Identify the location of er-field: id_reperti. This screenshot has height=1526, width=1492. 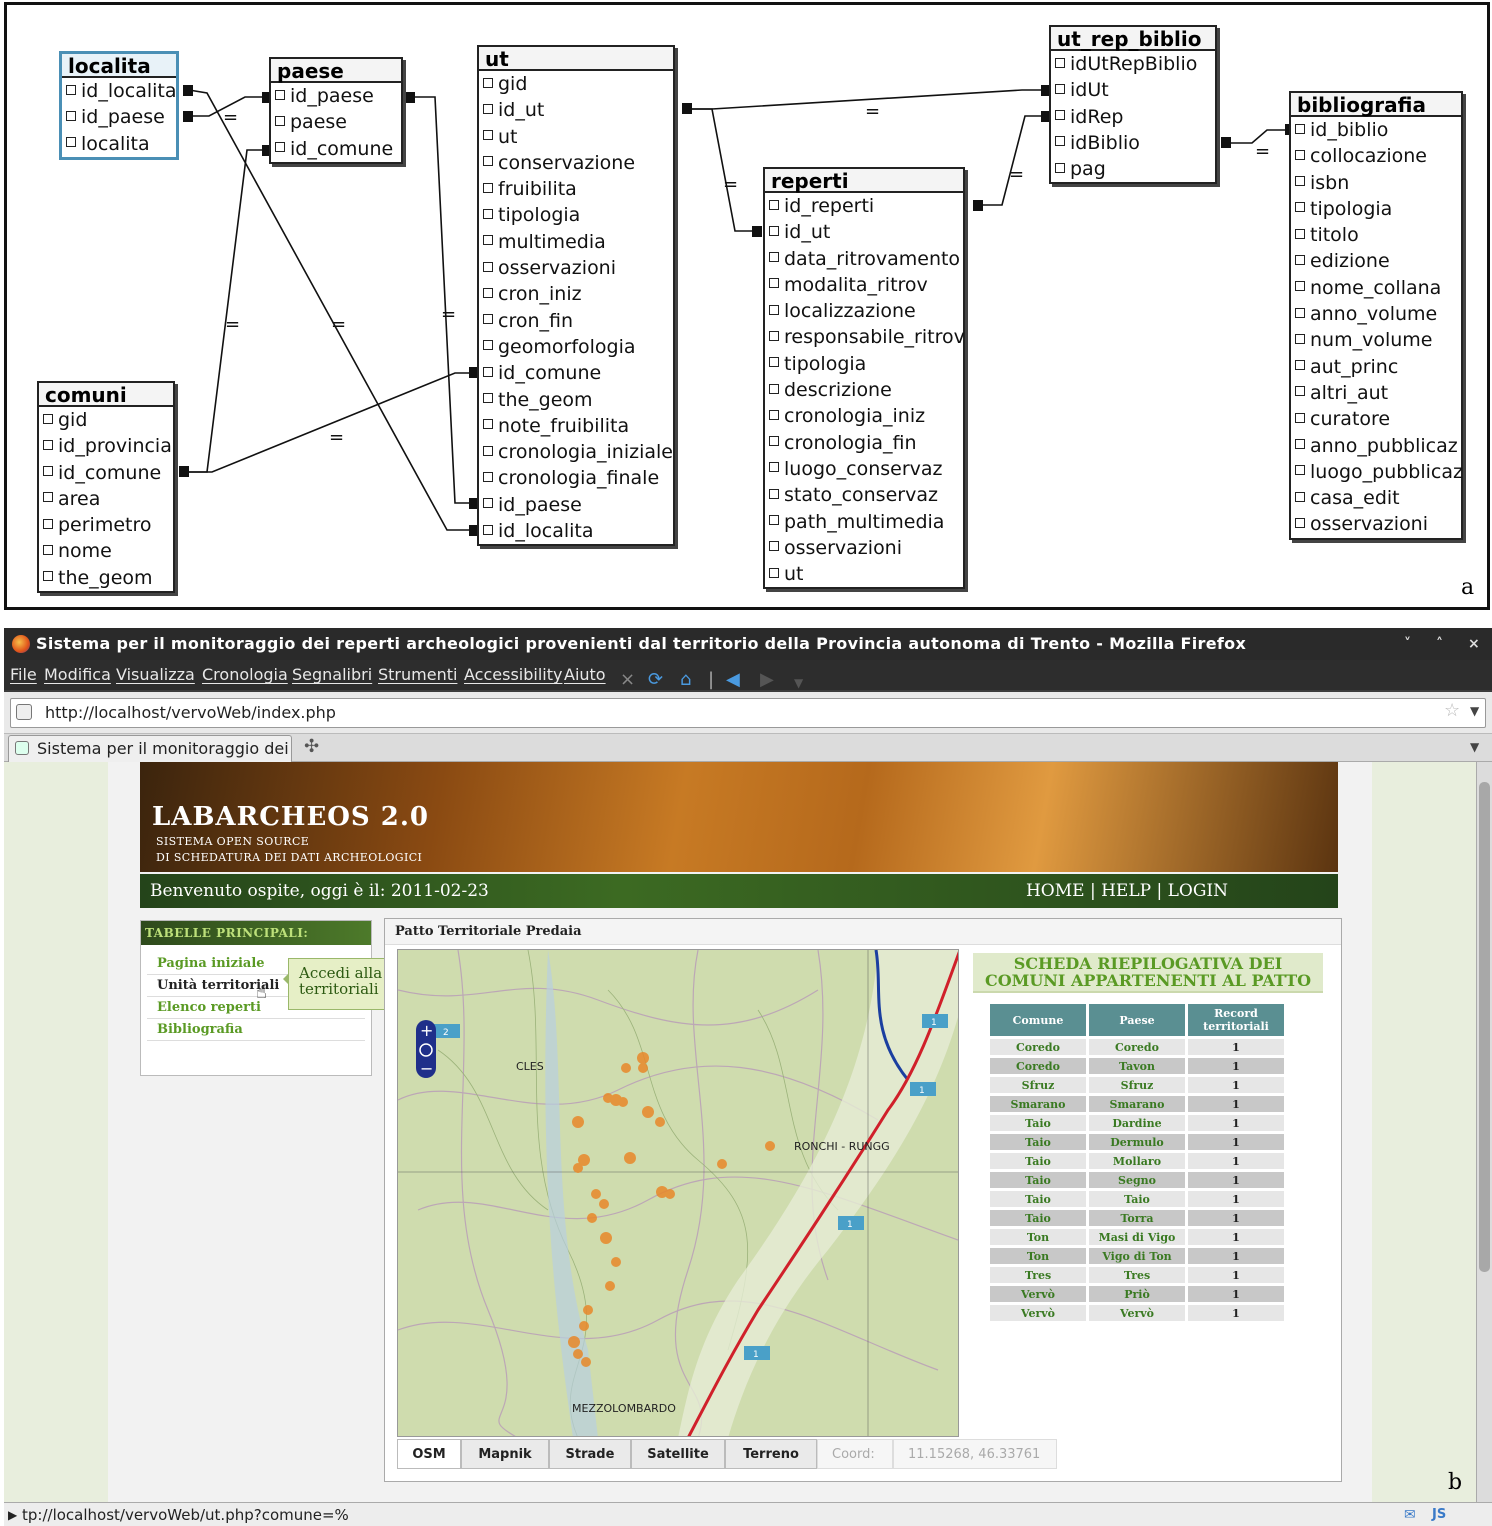
(864, 206).